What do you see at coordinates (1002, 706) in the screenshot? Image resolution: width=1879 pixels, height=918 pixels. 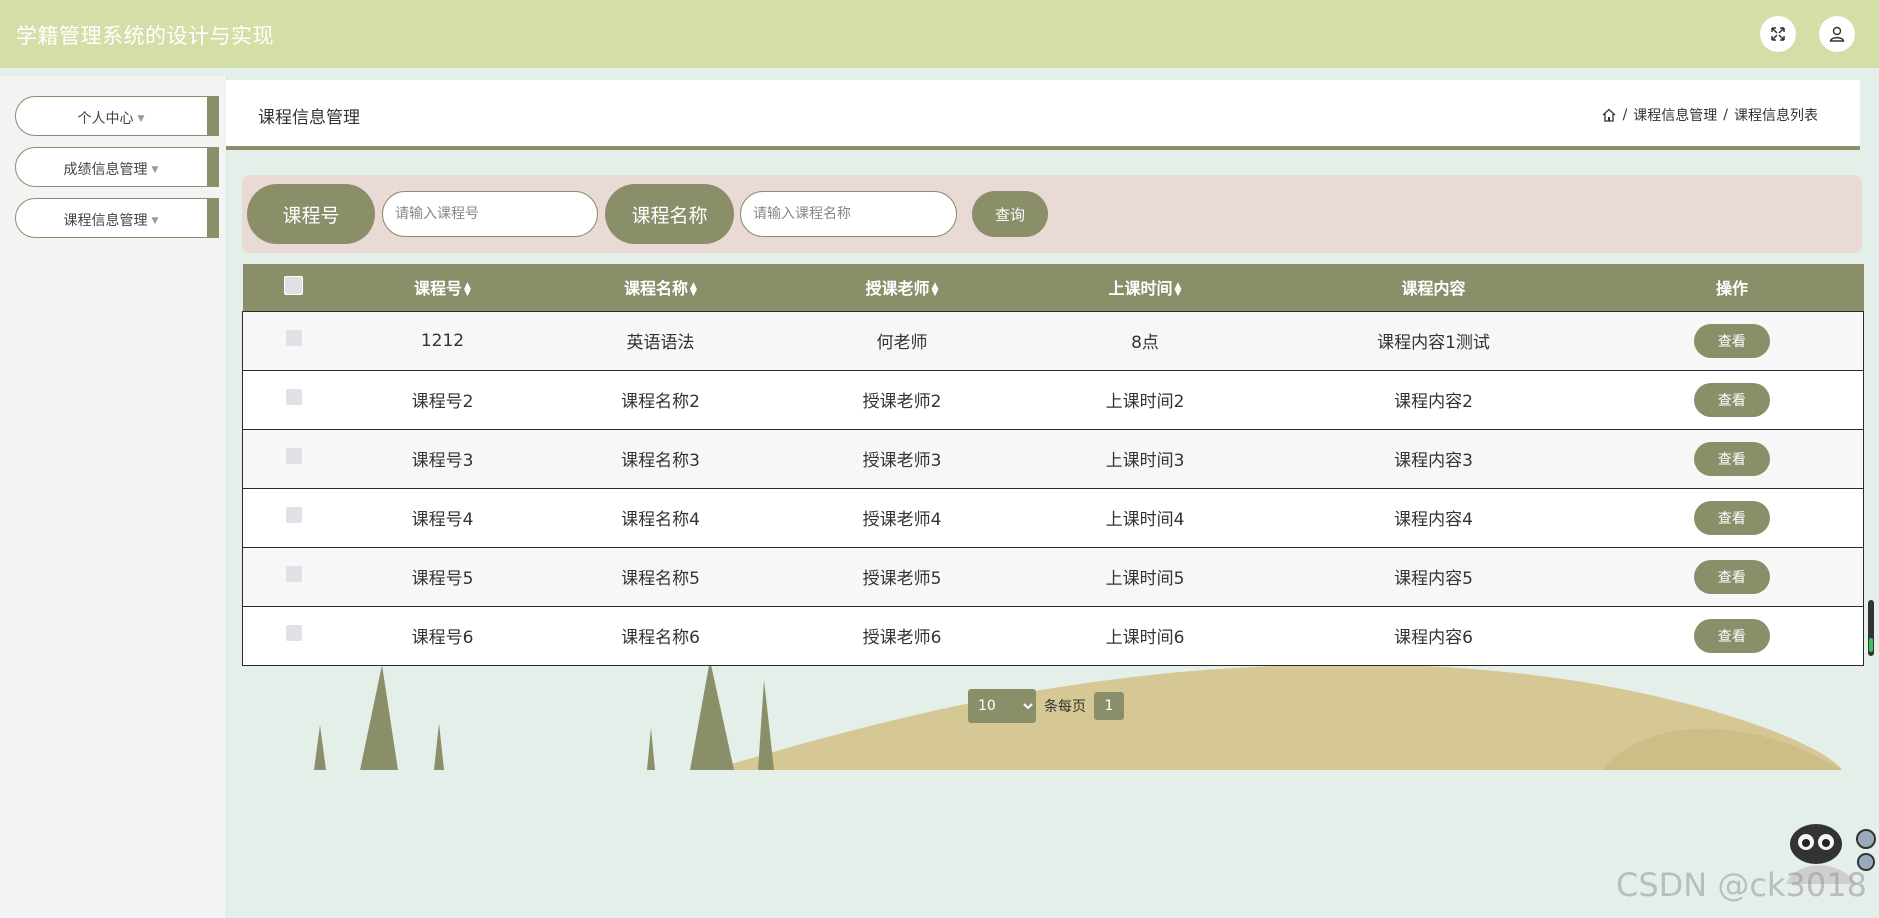 I see `page-size-select: 10` at bounding box center [1002, 706].